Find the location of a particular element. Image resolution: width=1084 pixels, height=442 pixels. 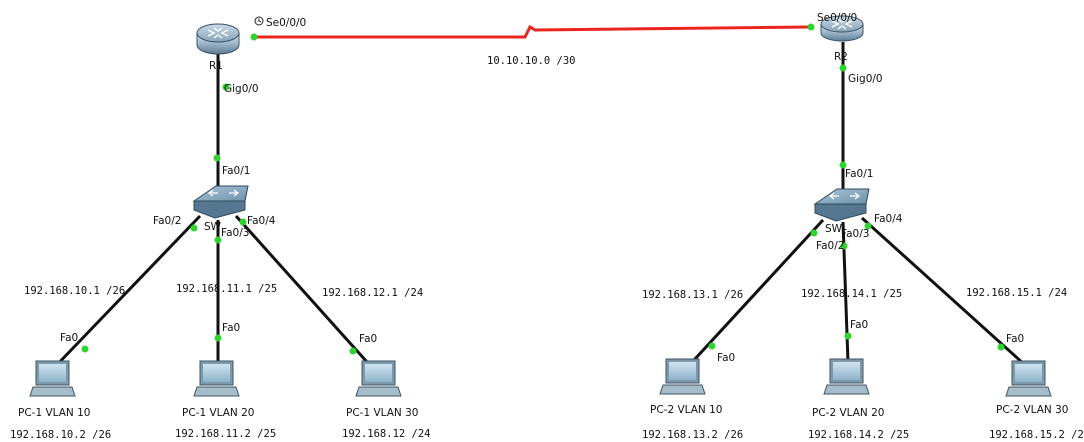

pc-1-vlan-30-port: Fa0 is located at coordinates (368, 339).